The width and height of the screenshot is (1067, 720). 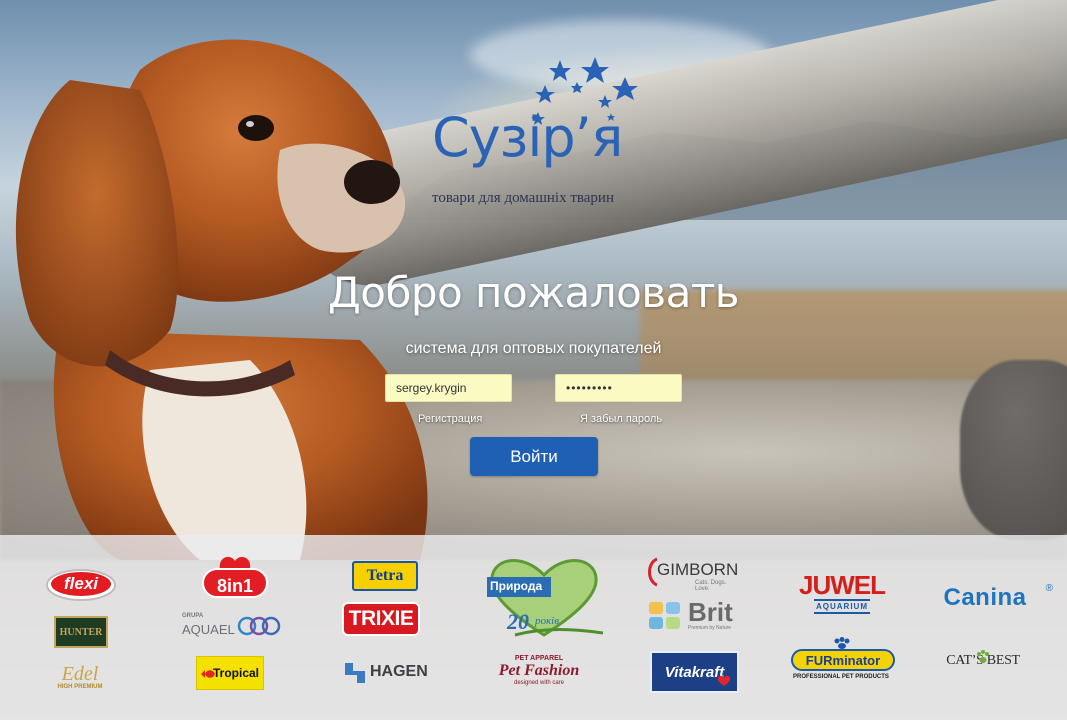 I want to click on brit-sub: Premium by Nature, so click(x=710, y=628).